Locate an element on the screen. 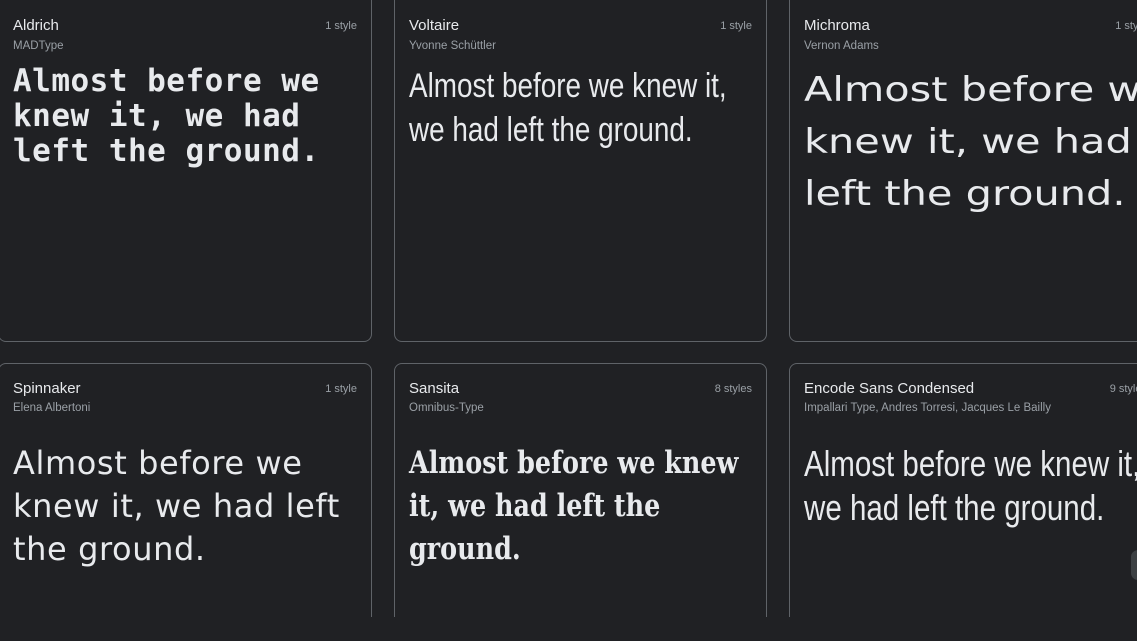  font-designer: Elena Albertoni is located at coordinates (52, 408).